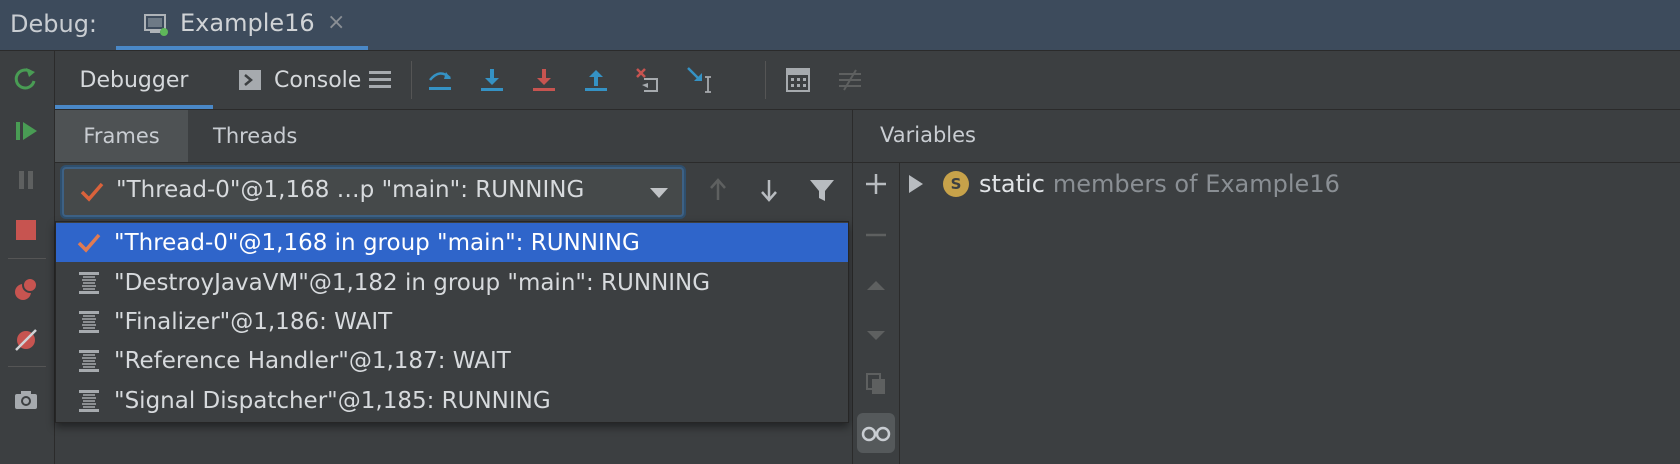 This screenshot has height=464, width=1680. What do you see at coordinates (247, 23) in the screenshot?
I see `session-title: Example16` at bounding box center [247, 23].